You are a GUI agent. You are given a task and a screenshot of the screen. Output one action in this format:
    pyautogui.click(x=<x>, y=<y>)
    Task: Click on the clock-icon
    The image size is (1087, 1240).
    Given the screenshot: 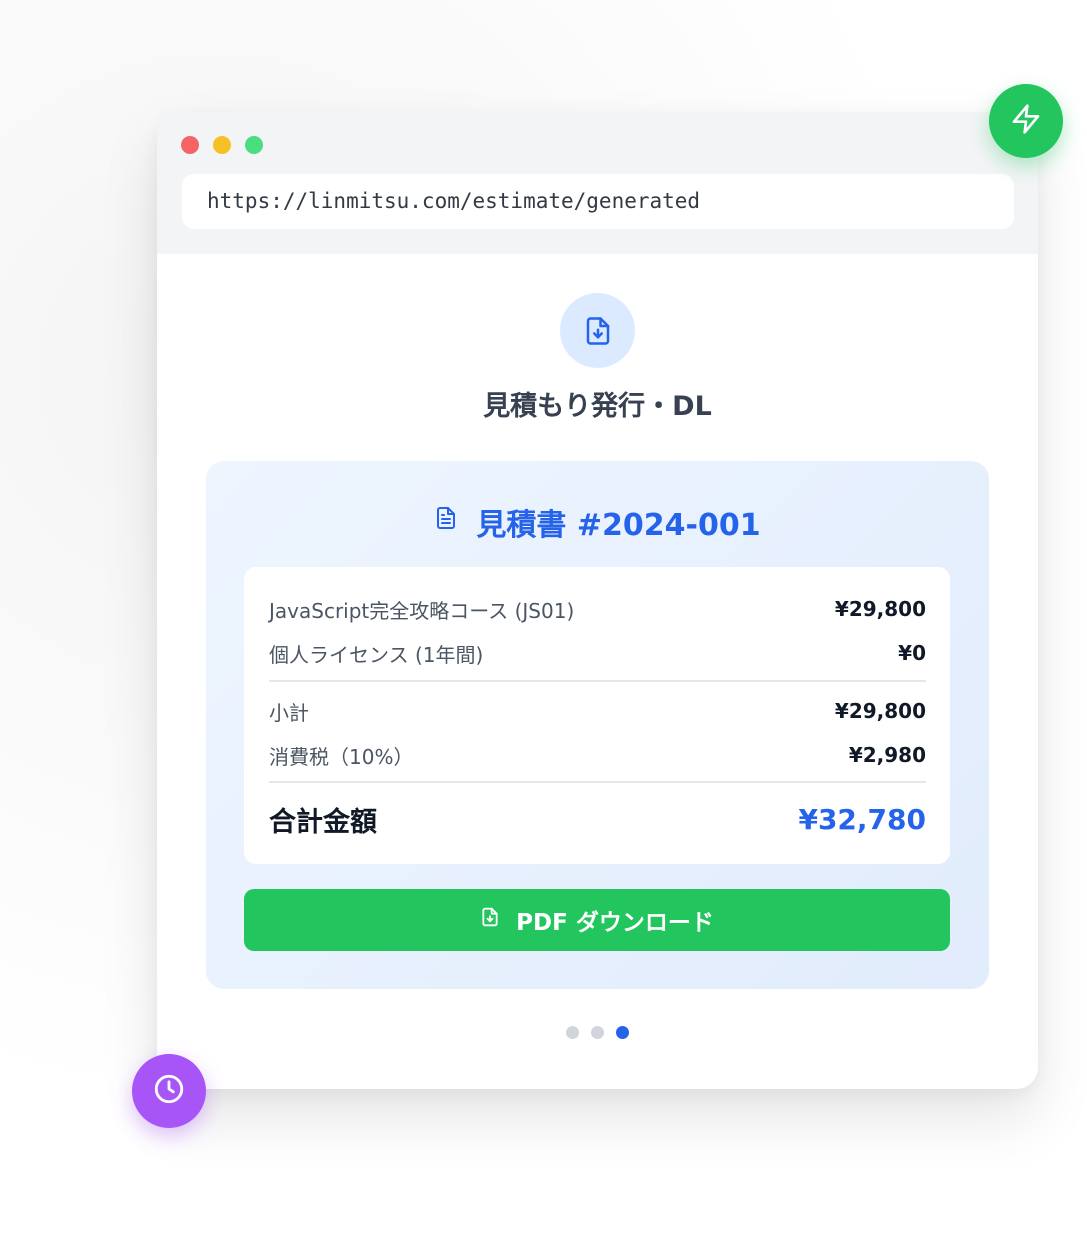 What is the action you would take?
    pyautogui.click(x=169, y=1091)
    